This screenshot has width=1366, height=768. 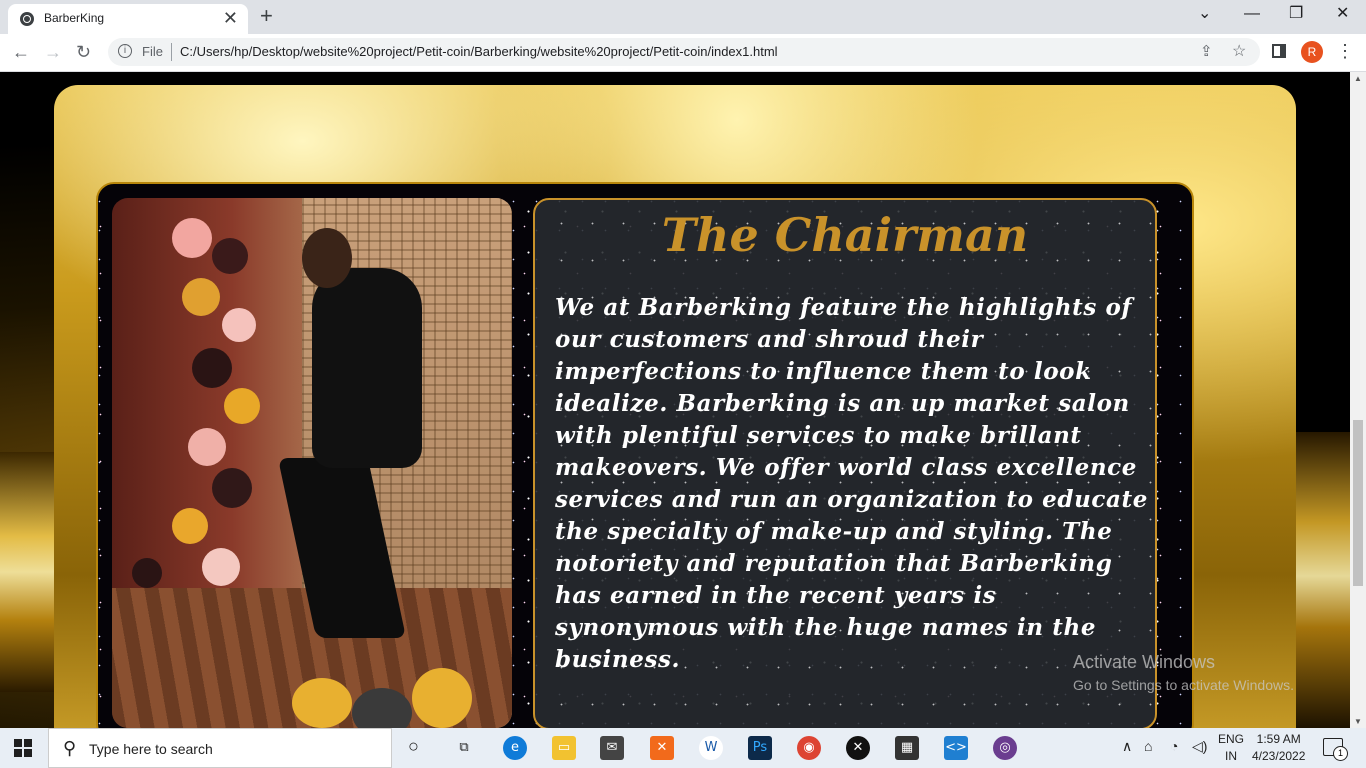 I want to click on globe-icon, so click(x=27, y=19).